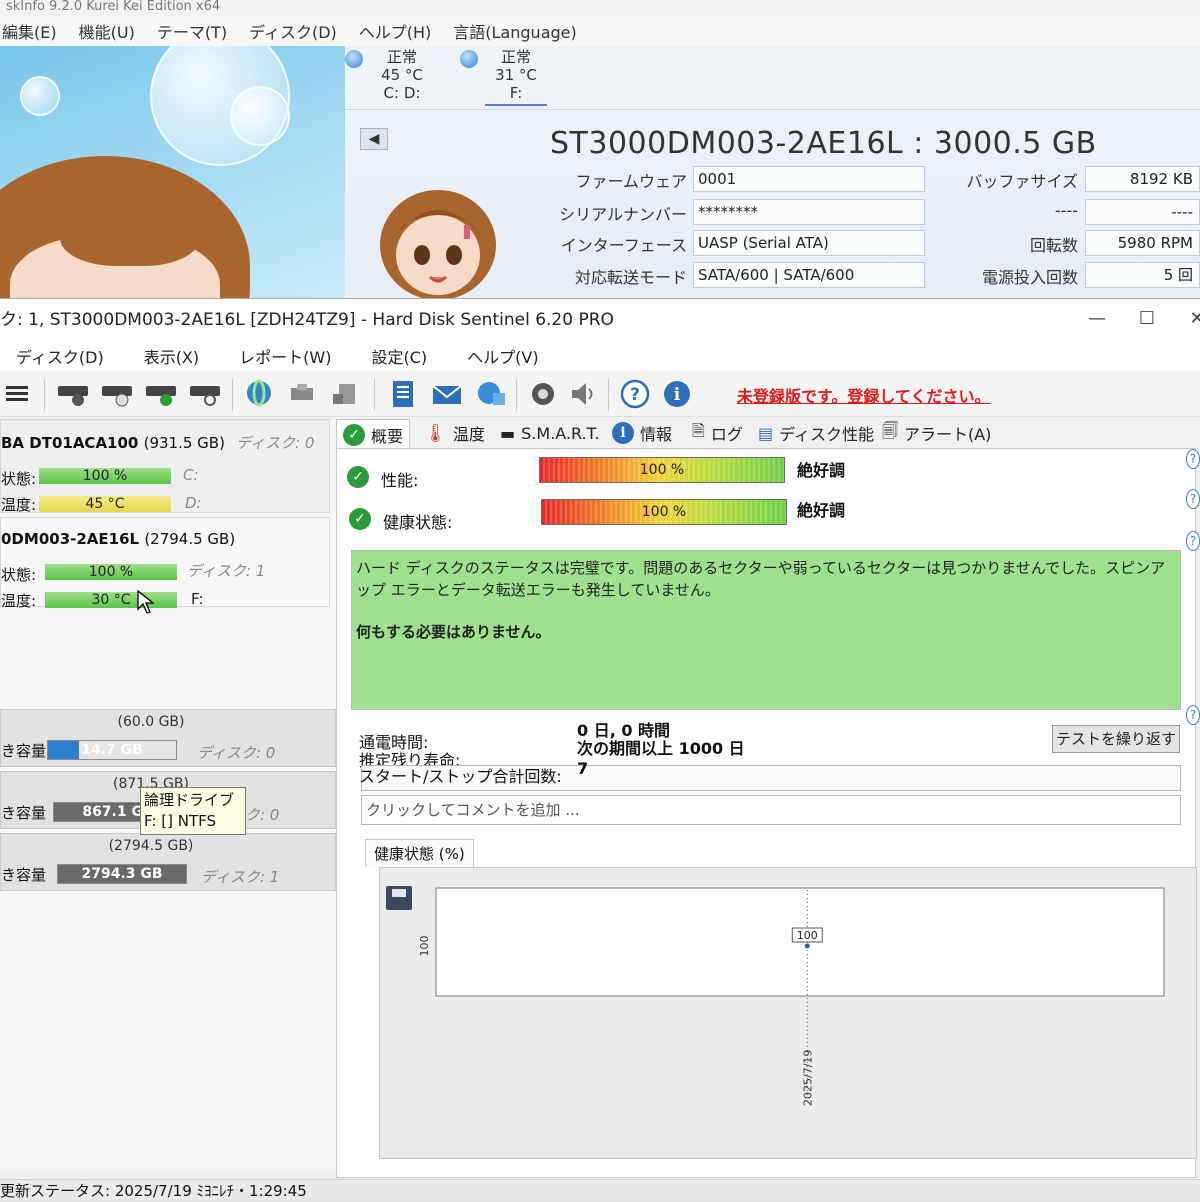  I want to click on x-tick-label: 2025/7/19, so click(807, 1078).